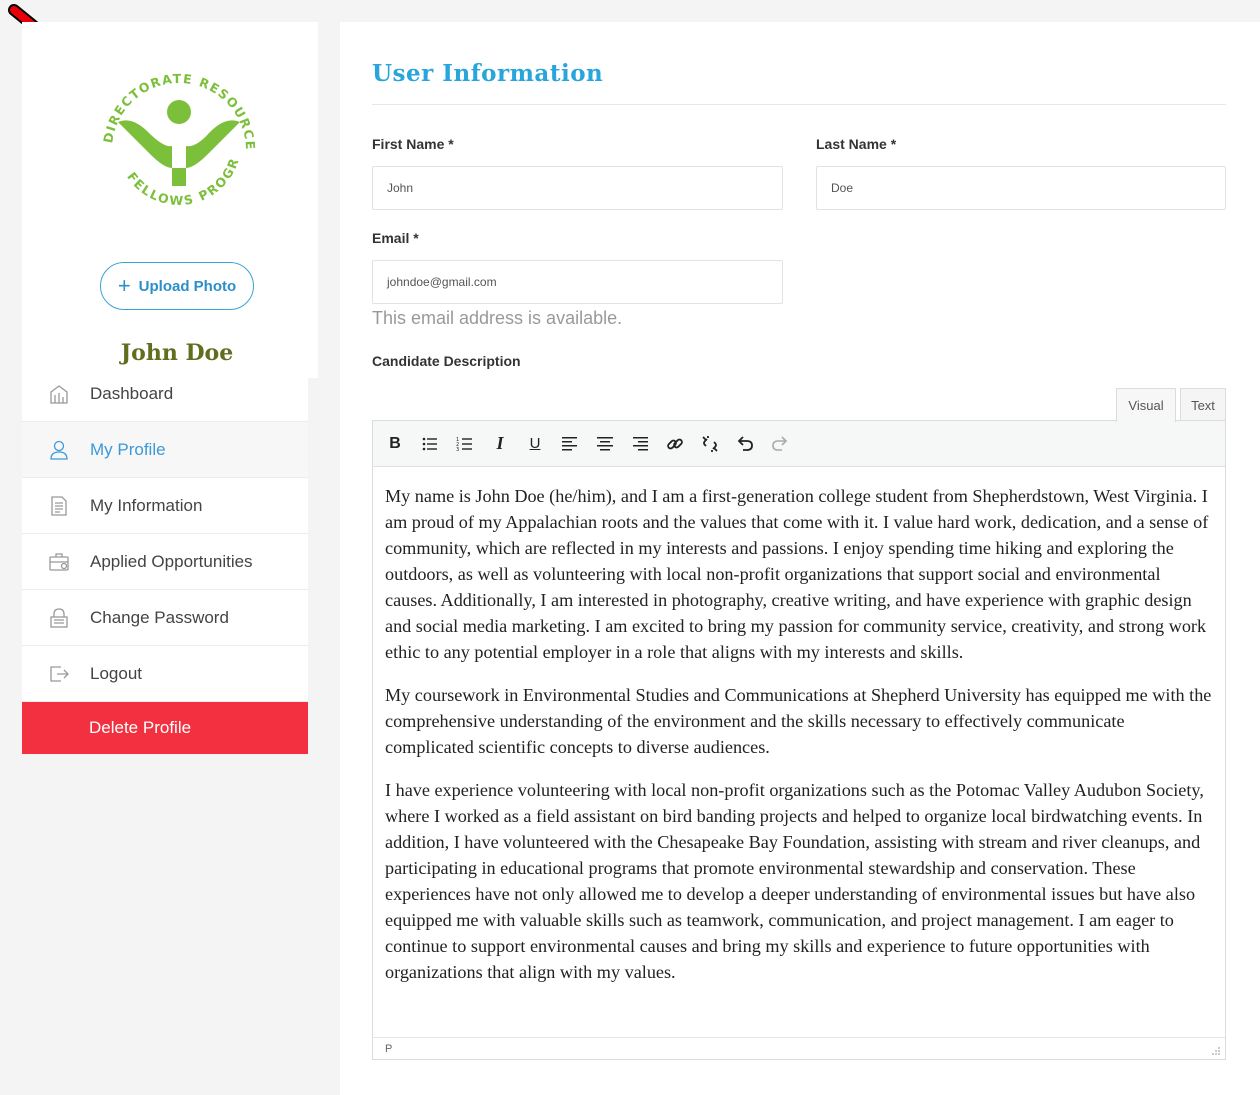  Describe the element at coordinates (59, 506) in the screenshot. I see `document-icon` at that location.